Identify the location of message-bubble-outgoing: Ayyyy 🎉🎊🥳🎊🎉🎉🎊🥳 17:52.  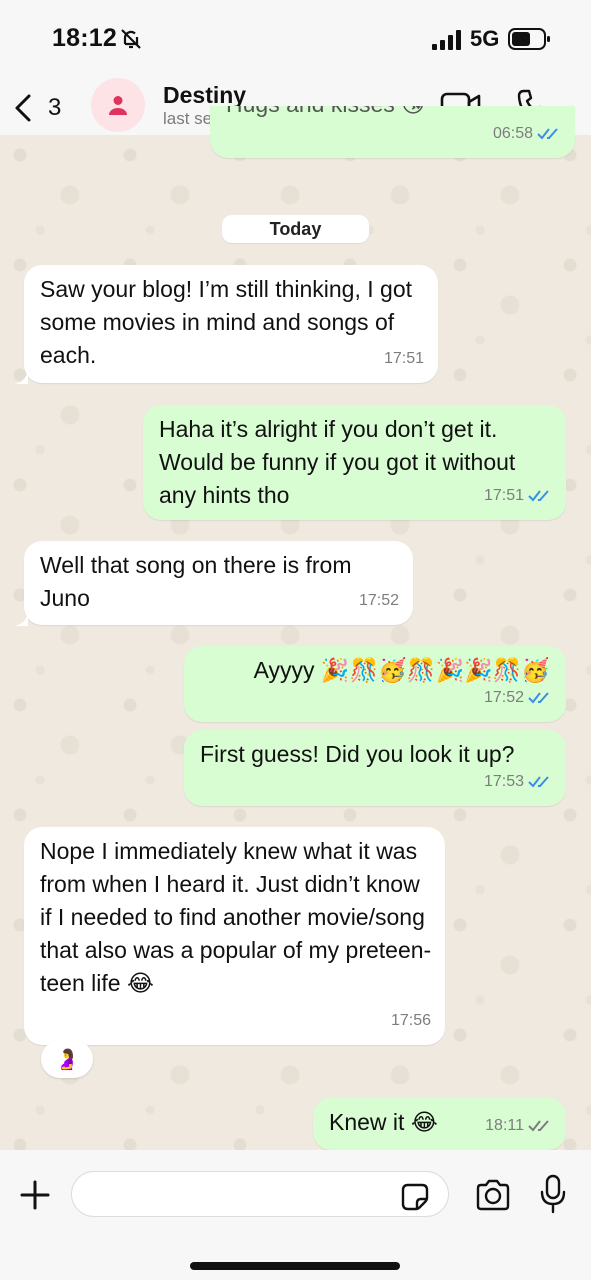
(375, 684).